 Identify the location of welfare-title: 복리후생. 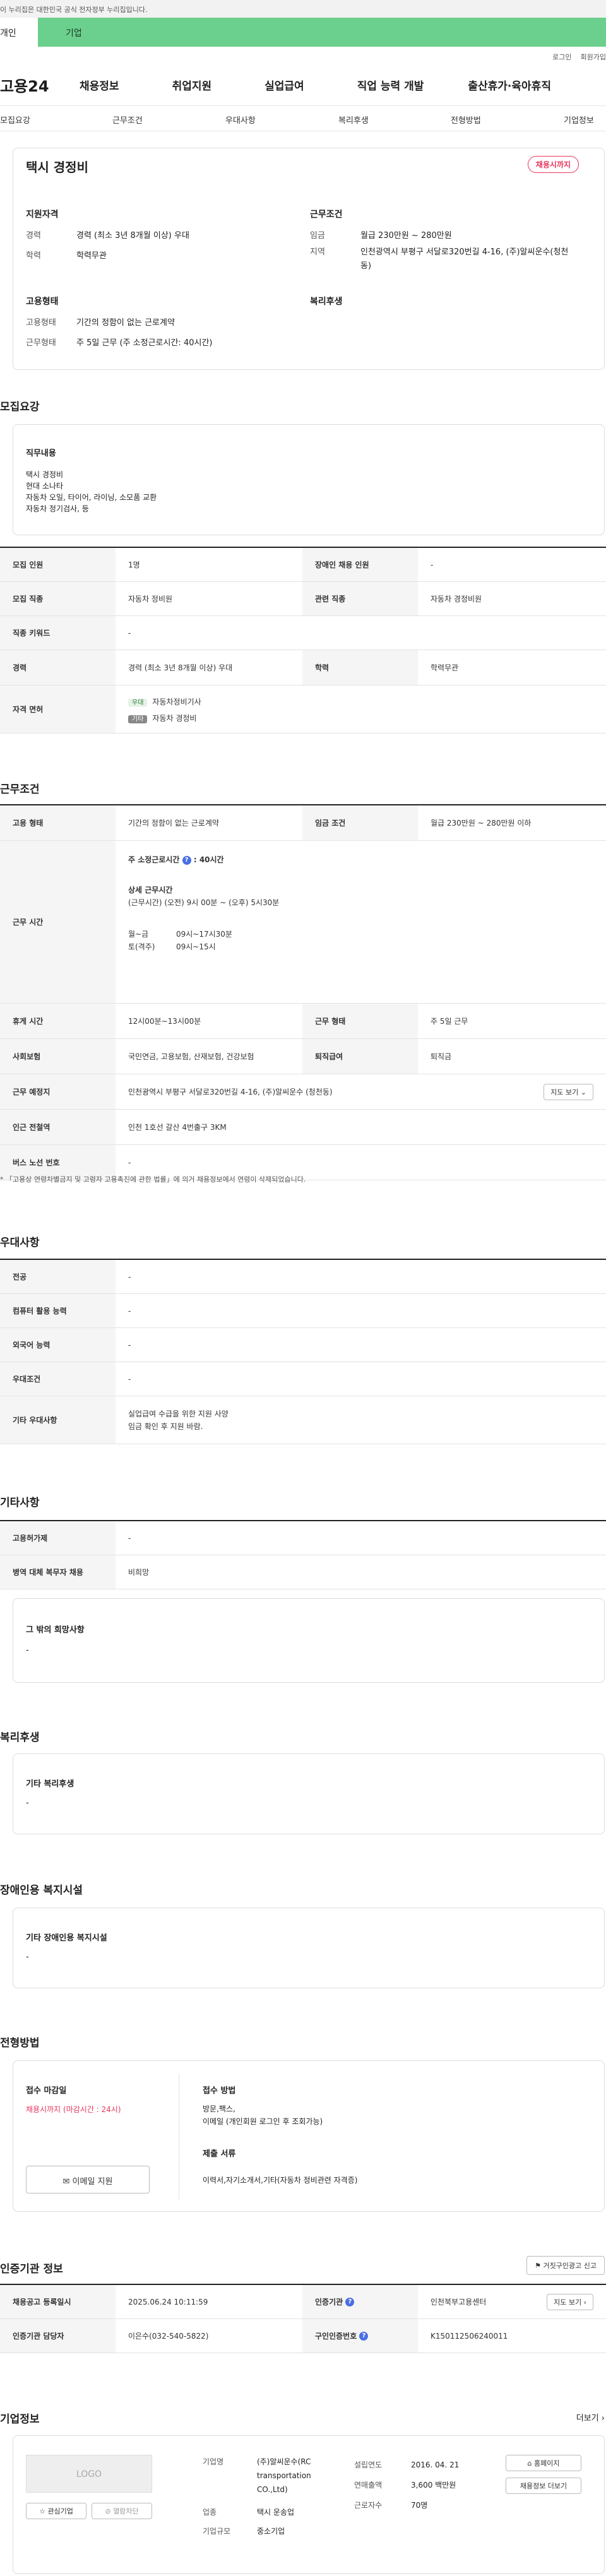
(20, 1738).